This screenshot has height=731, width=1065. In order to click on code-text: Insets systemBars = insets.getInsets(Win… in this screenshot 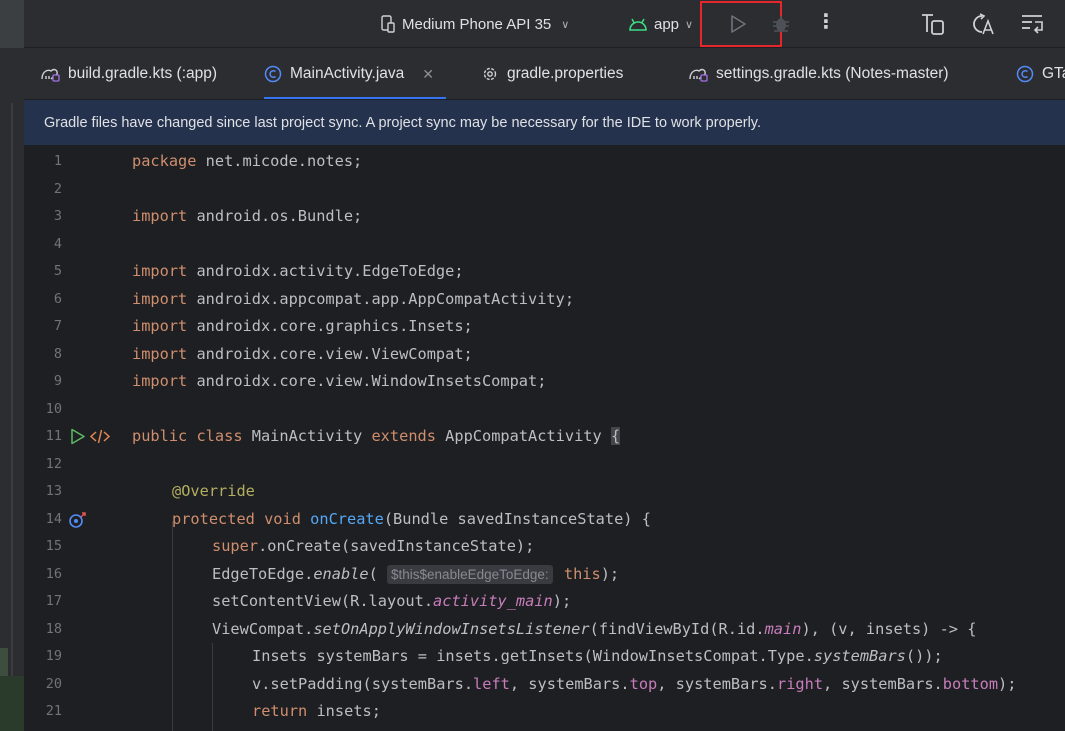, I will do `click(597, 656)`.